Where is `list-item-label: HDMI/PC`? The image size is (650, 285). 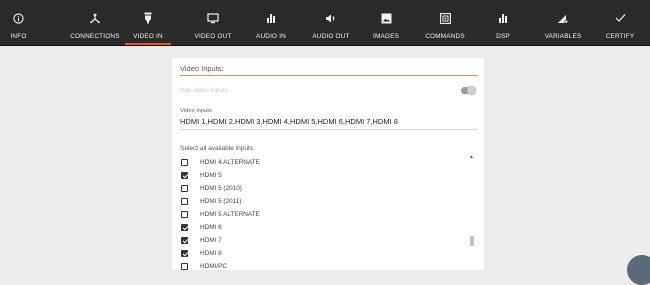 list-item-label: HDMI/PC is located at coordinates (213, 266).